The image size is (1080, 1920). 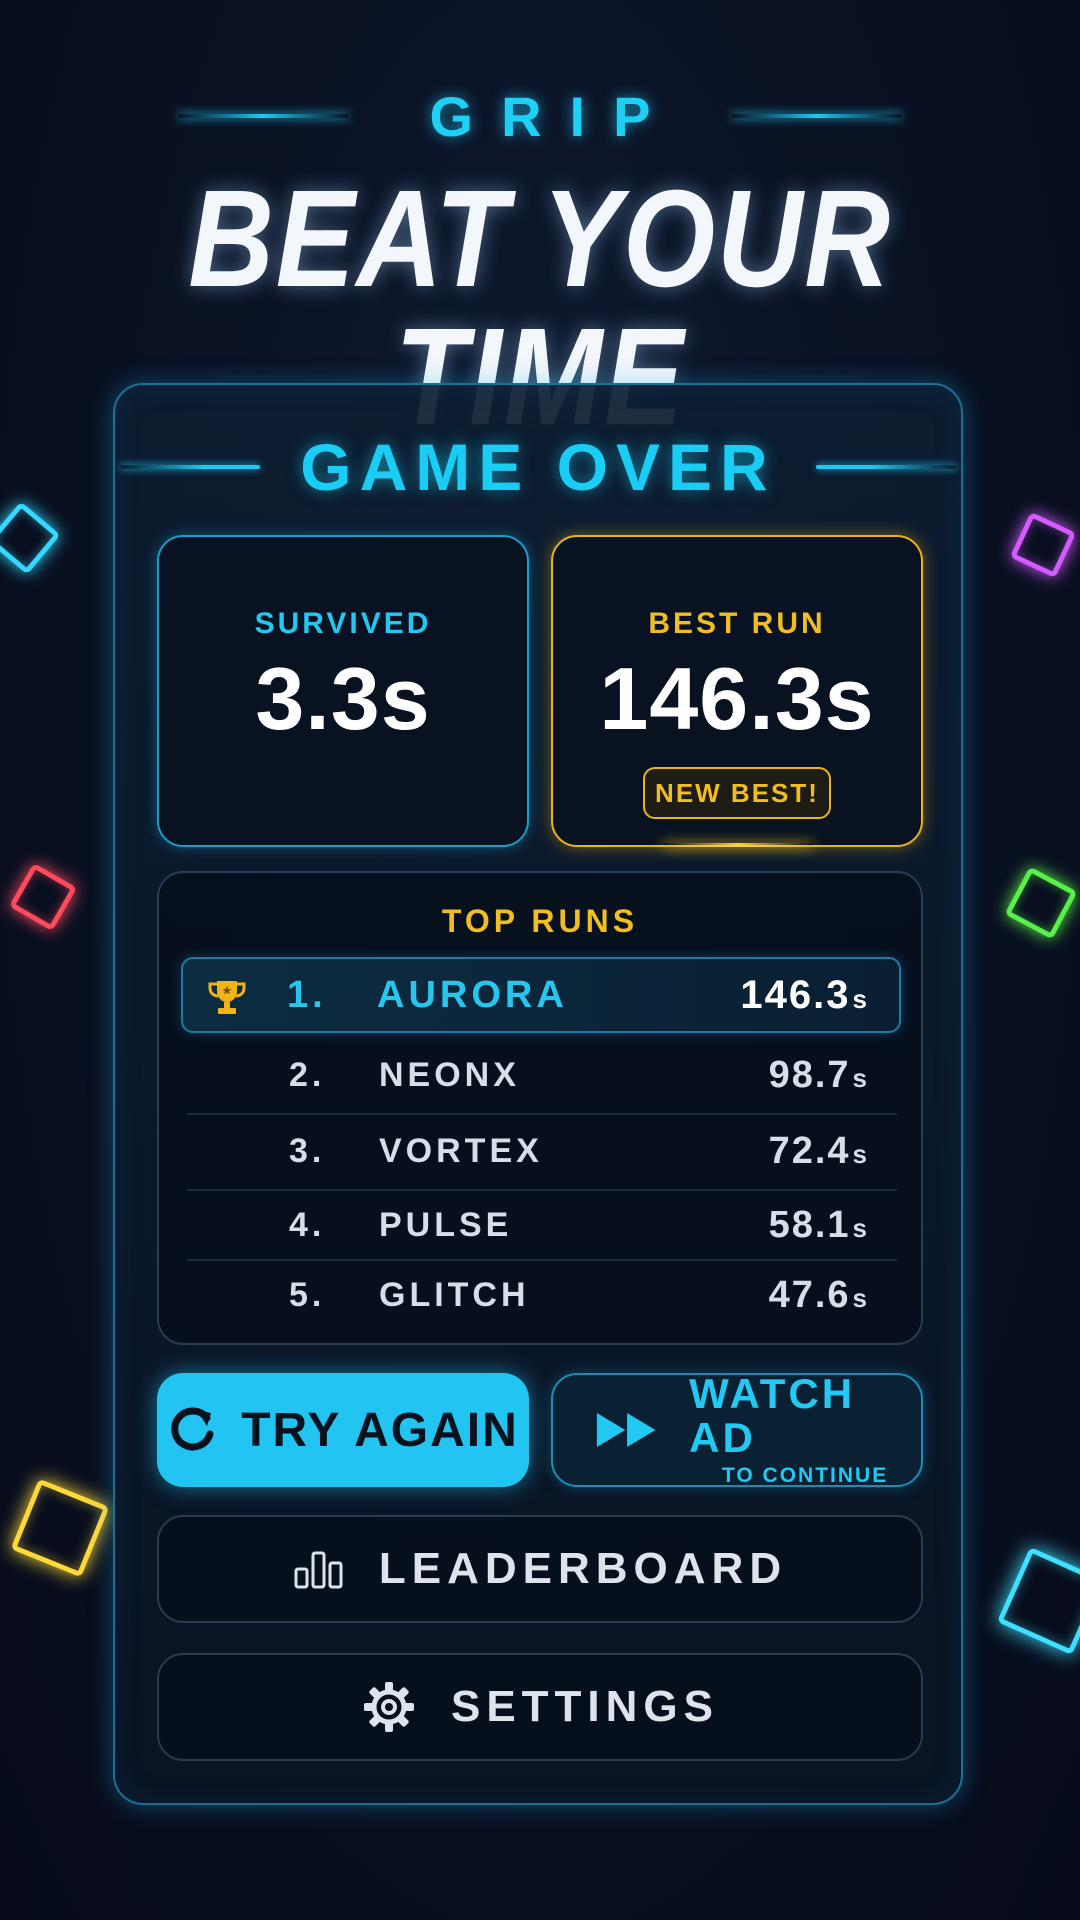 I want to click on brand-header: GRIP, so click(x=540, y=116).